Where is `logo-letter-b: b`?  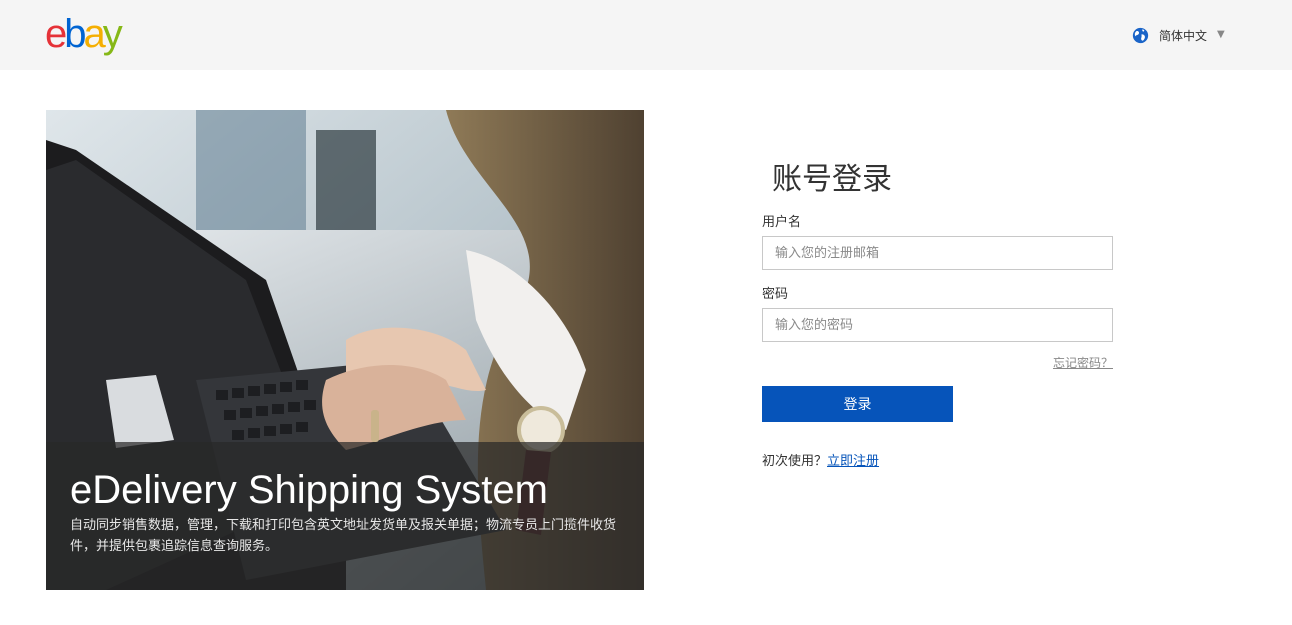
logo-letter-b: b is located at coordinates (75, 34).